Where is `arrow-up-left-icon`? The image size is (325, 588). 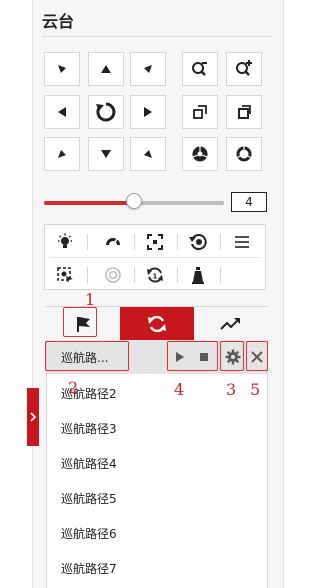
arrow-up-left-icon is located at coordinates (62, 69).